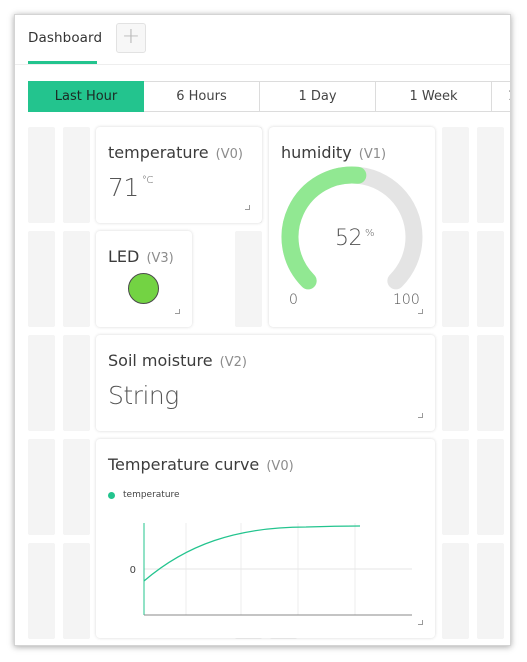  I want to click on widget-pin: (V2), so click(233, 362).